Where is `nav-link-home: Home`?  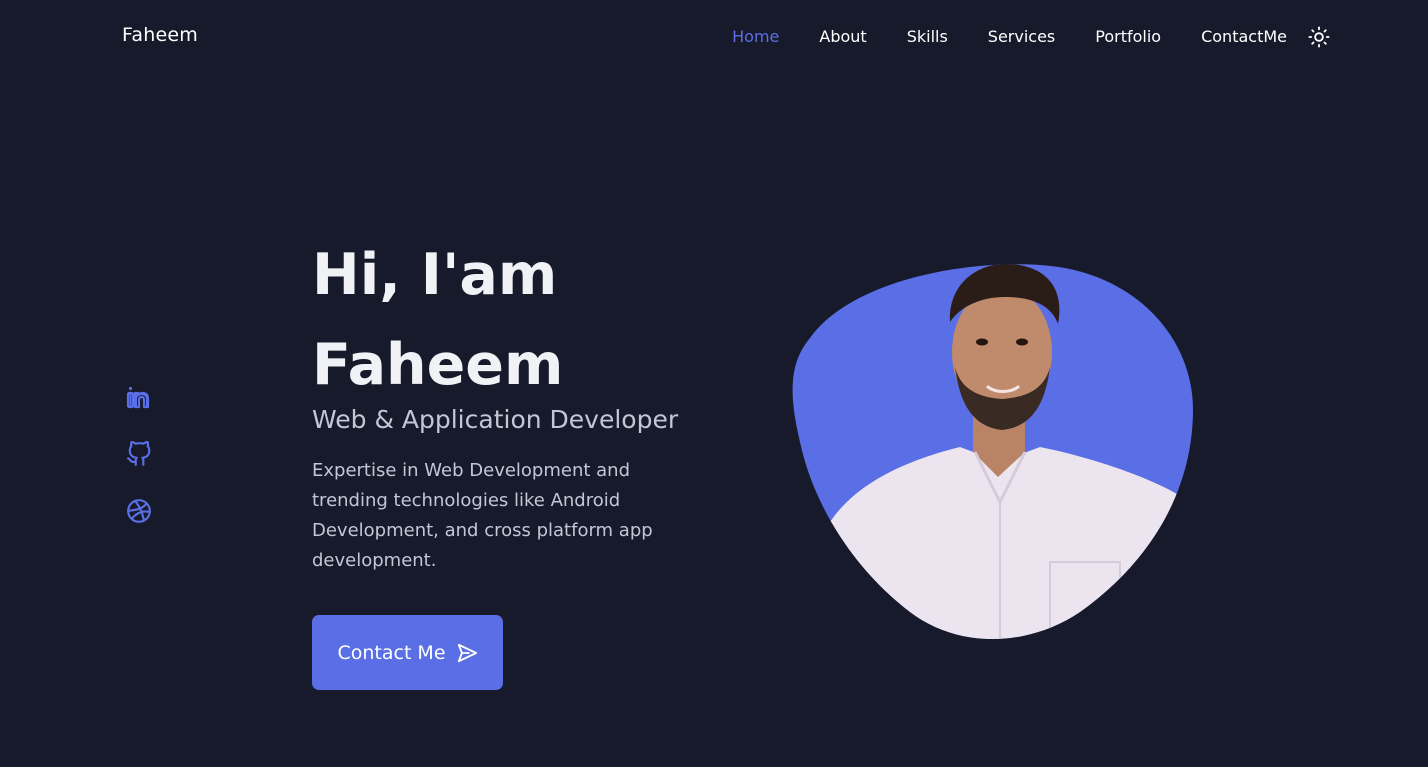 nav-link-home: Home is located at coordinates (755, 37).